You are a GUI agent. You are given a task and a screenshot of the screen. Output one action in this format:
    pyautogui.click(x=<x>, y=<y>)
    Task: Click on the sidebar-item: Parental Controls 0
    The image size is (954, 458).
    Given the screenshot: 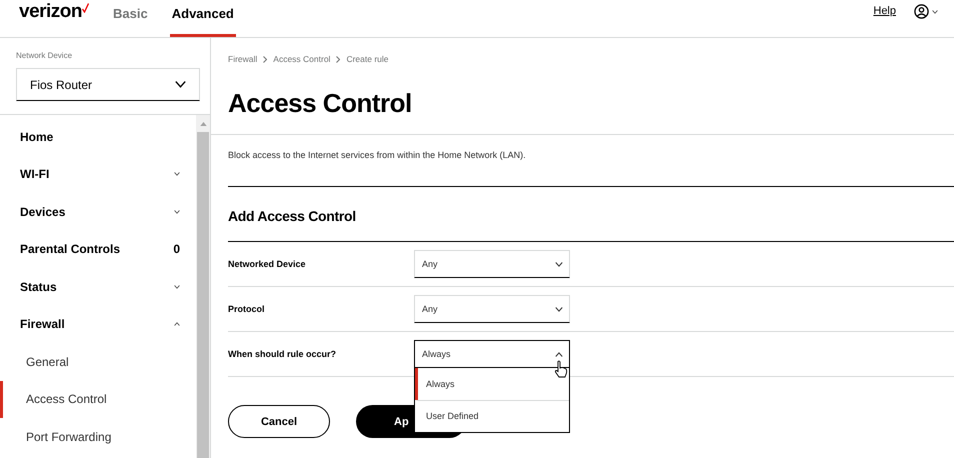 What is the action you would take?
    pyautogui.click(x=100, y=249)
    